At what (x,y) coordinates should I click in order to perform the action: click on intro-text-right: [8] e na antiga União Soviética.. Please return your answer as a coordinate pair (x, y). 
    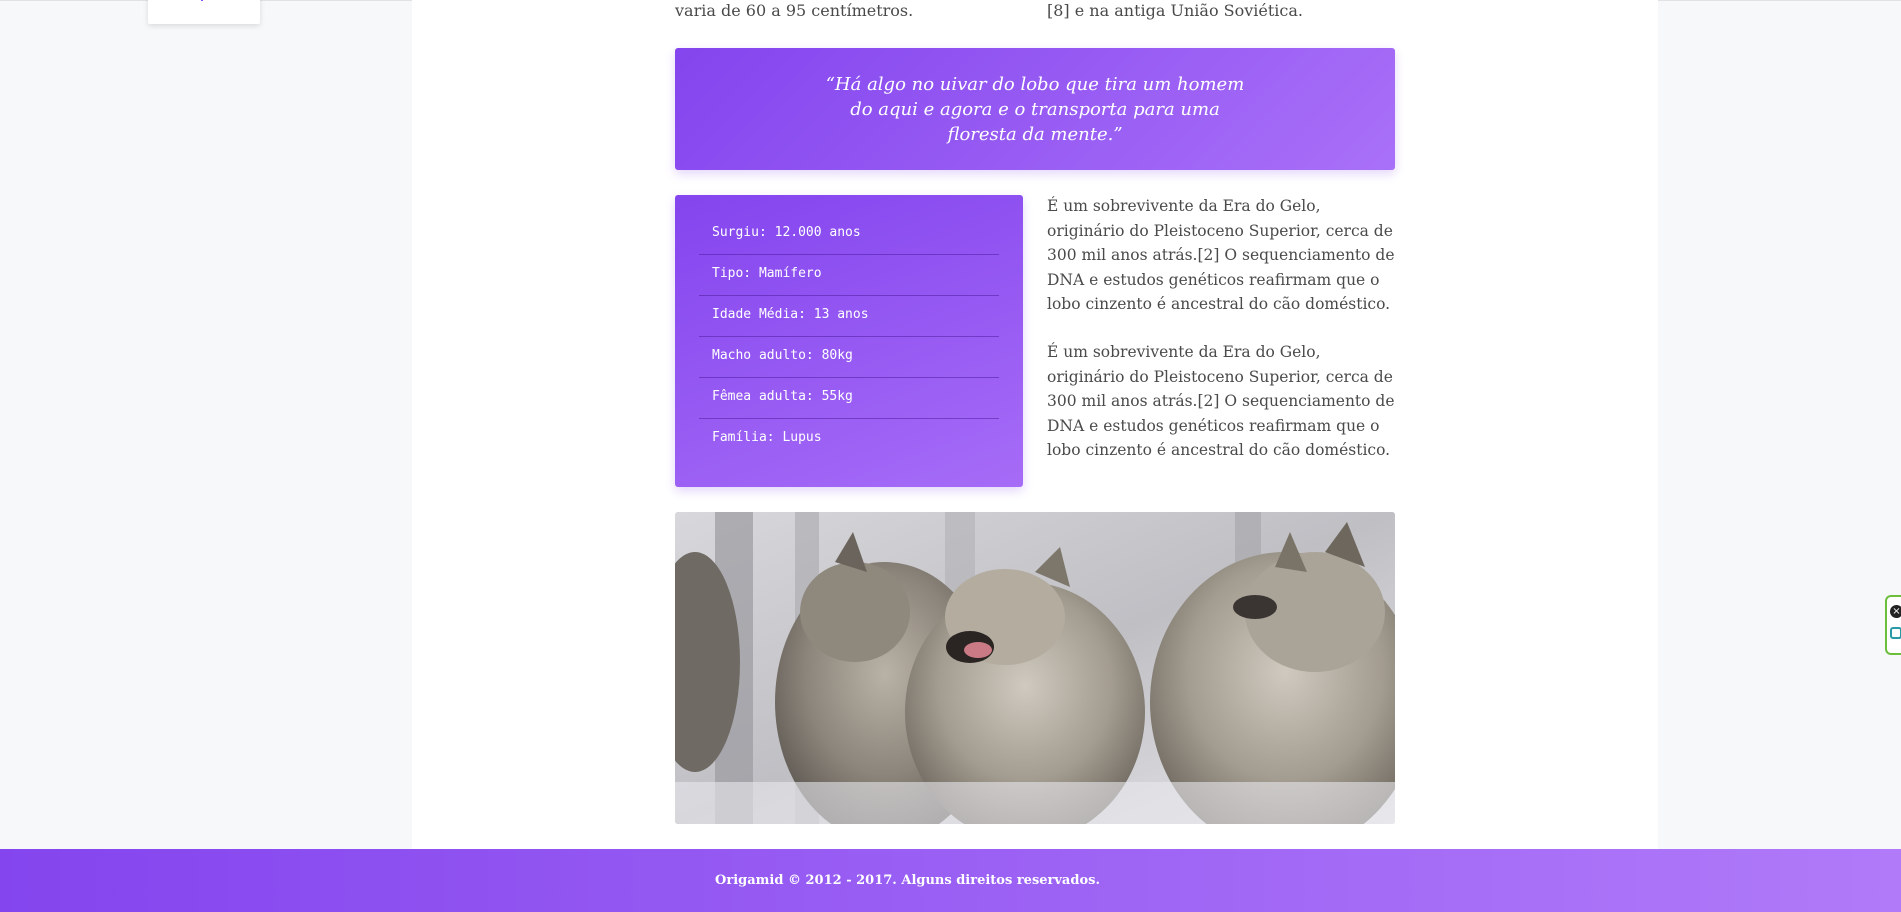
    Looking at the image, I should click on (1175, 10).